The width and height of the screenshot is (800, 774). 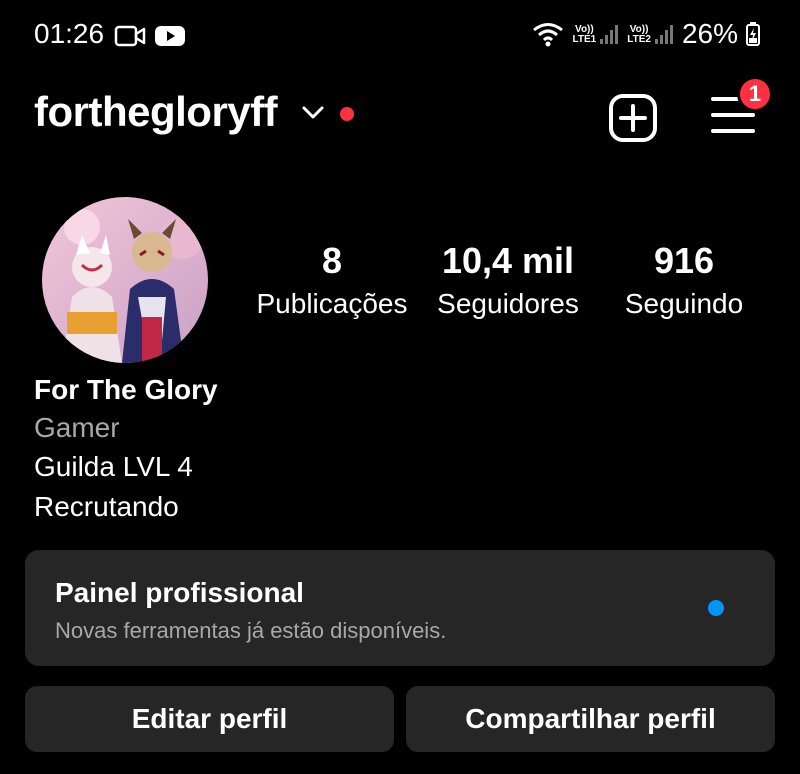 I want to click on status-time: 01:26, so click(x=69, y=33).